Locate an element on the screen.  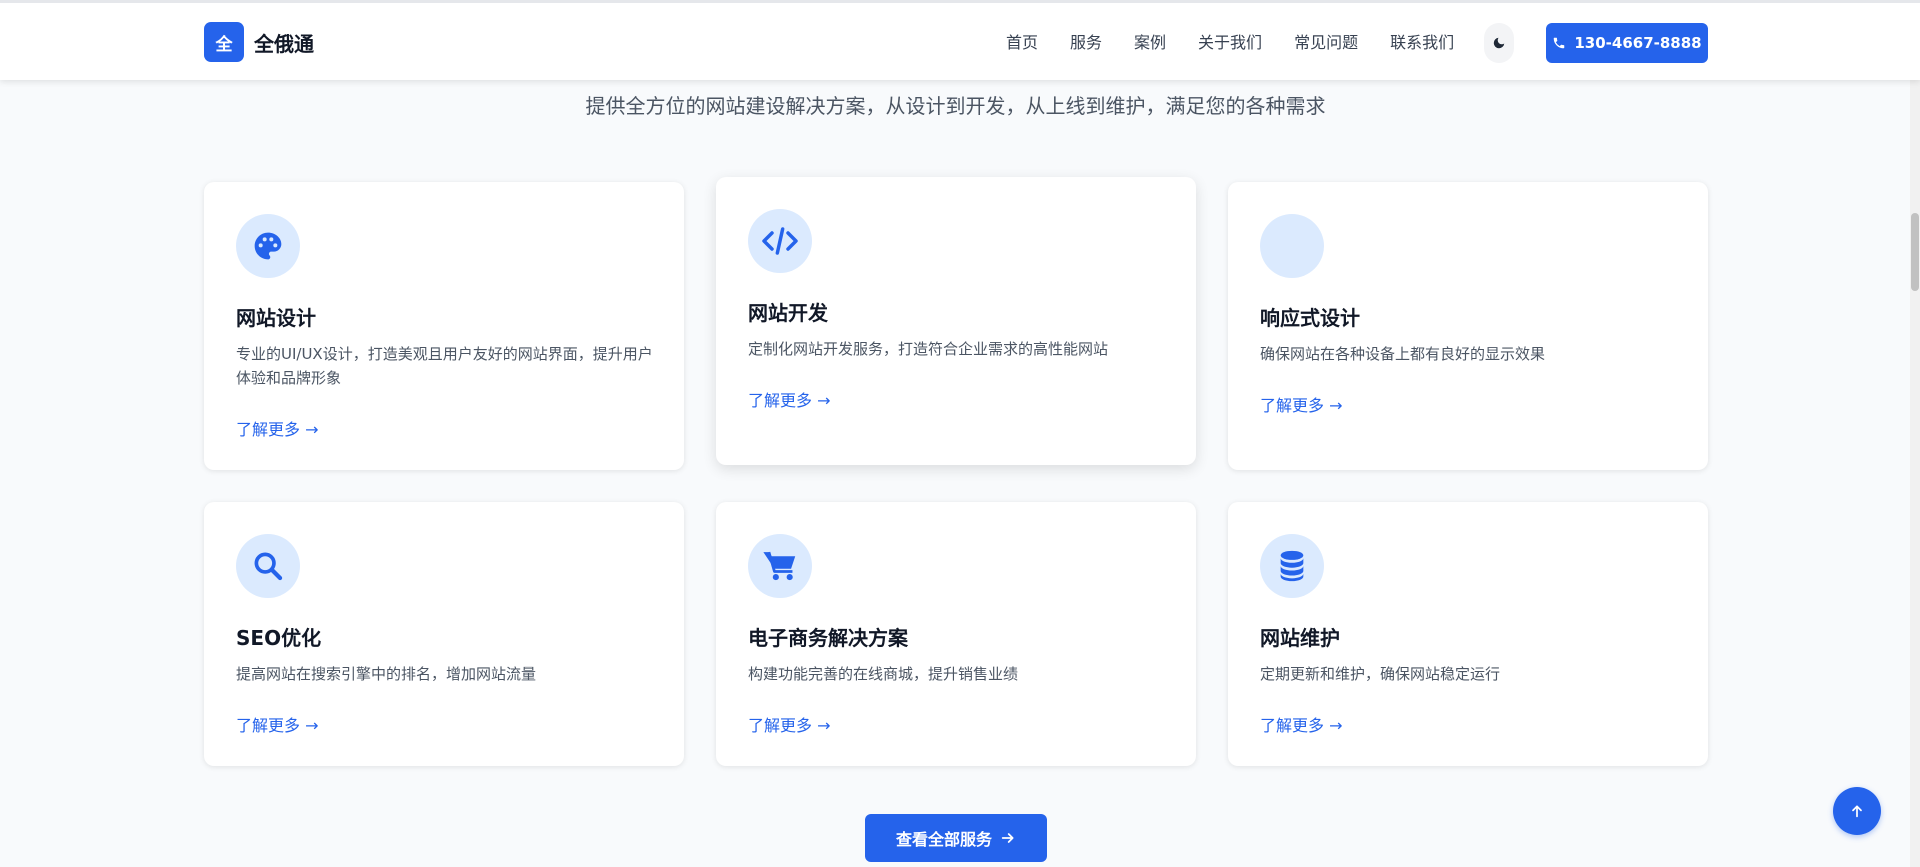
back-to-top-button is located at coordinates (1857, 811).